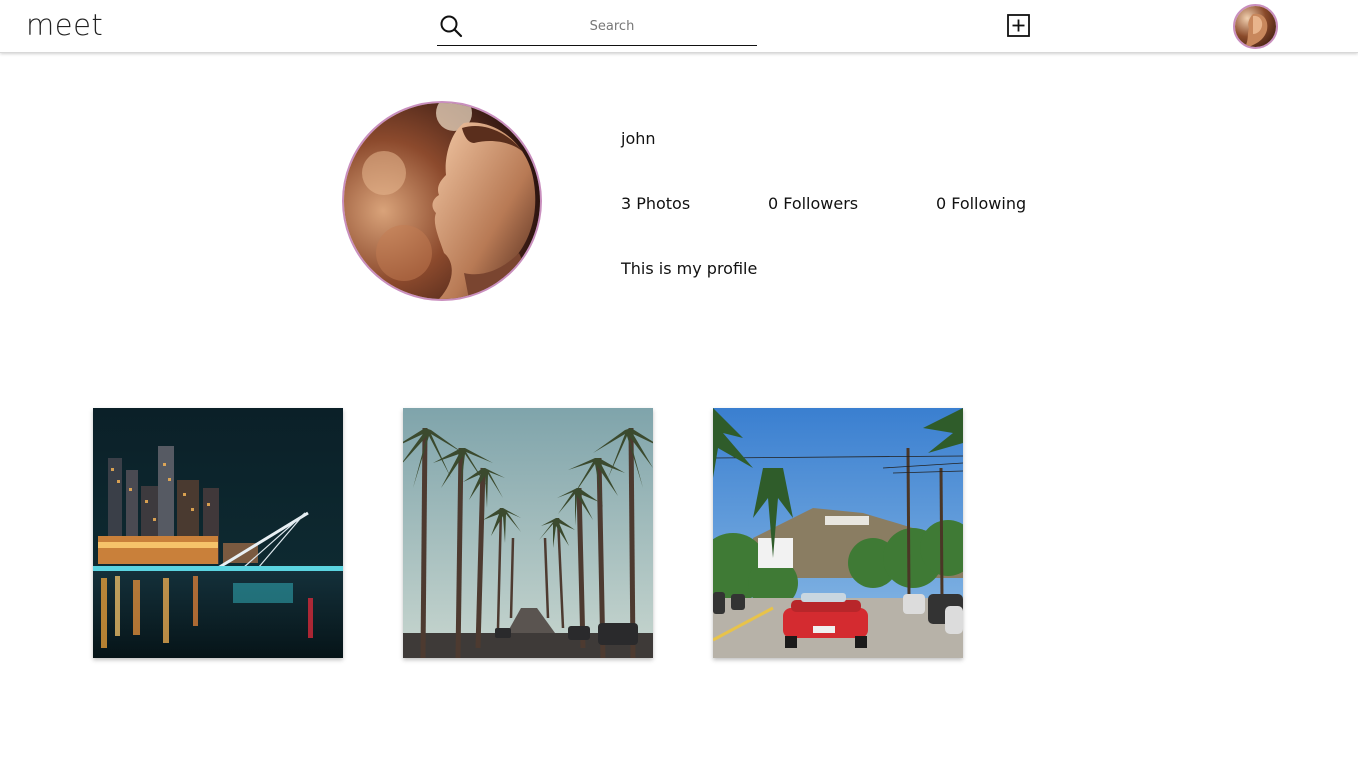 Image resolution: width=1358 pixels, height=758 pixels. I want to click on photo-thumbnail-city-night, so click(218, 533).